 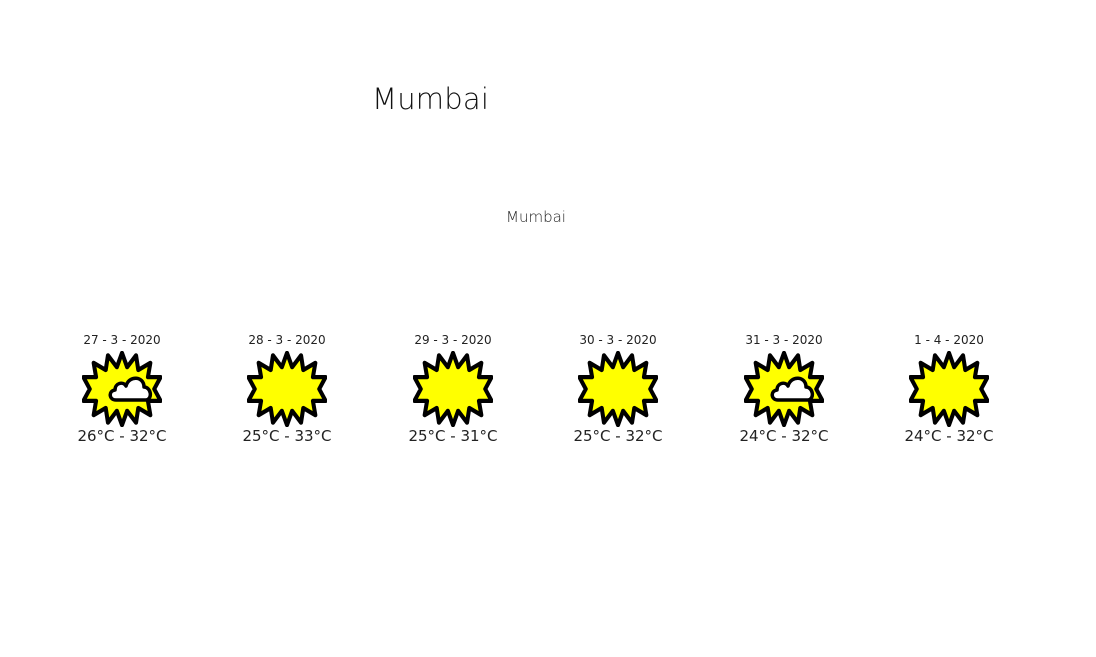 I want to click on forecast-day: 30 - 3 - 2020 25°C - 32°C, so click(x=618, y=389).